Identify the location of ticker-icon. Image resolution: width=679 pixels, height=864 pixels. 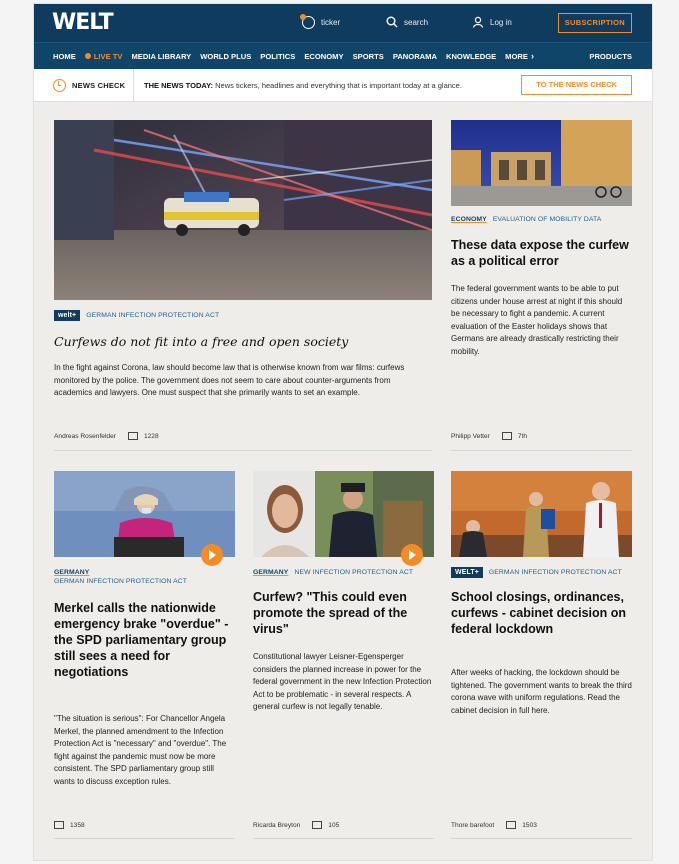
(307, 21).